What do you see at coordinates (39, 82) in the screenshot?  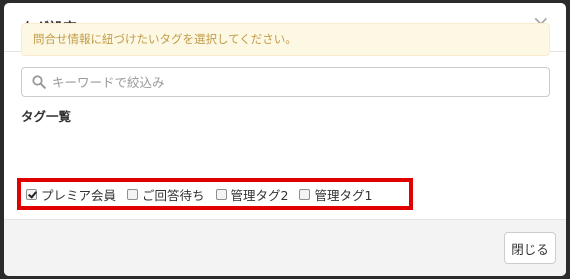 I see `search-icon` at bounding box center [39, 82].